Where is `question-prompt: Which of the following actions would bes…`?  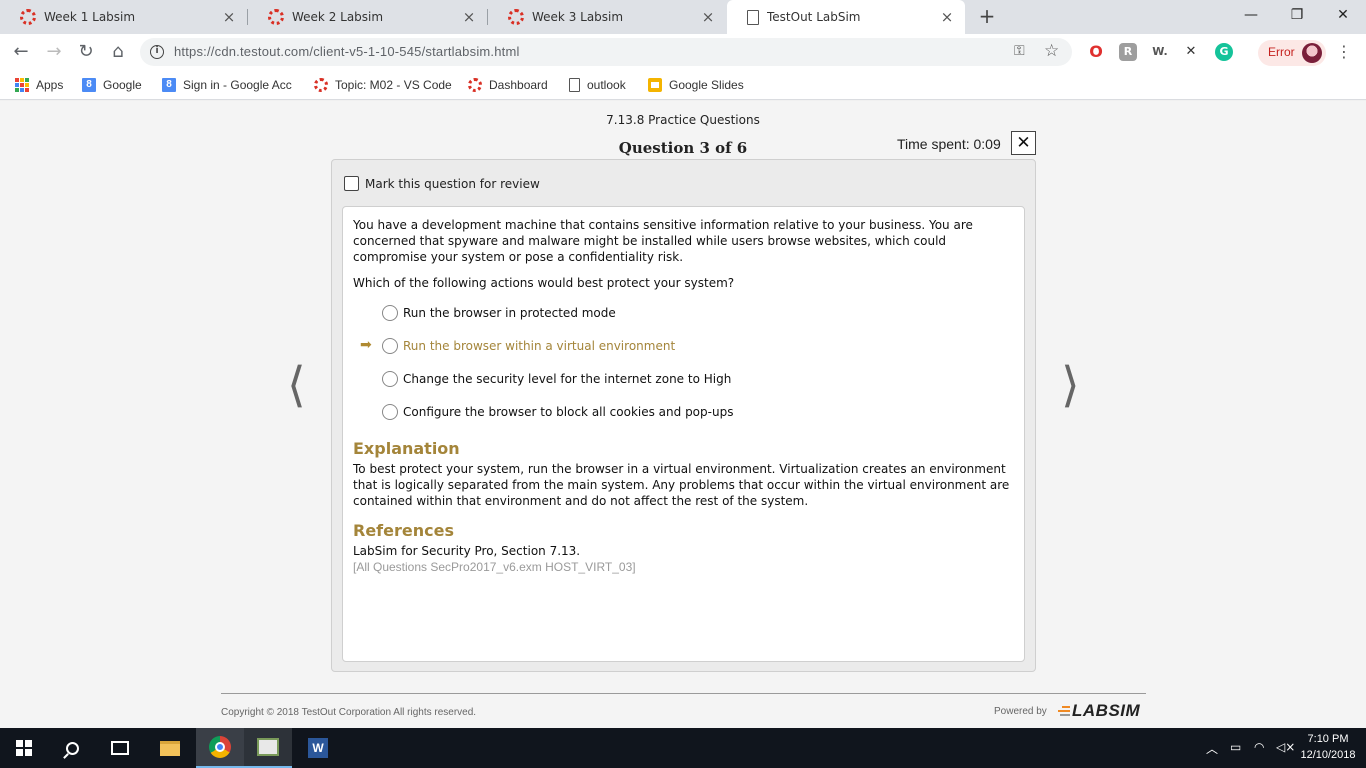 question-prompt: Which of the following actions would bes… is located at coordinates (544, 283).